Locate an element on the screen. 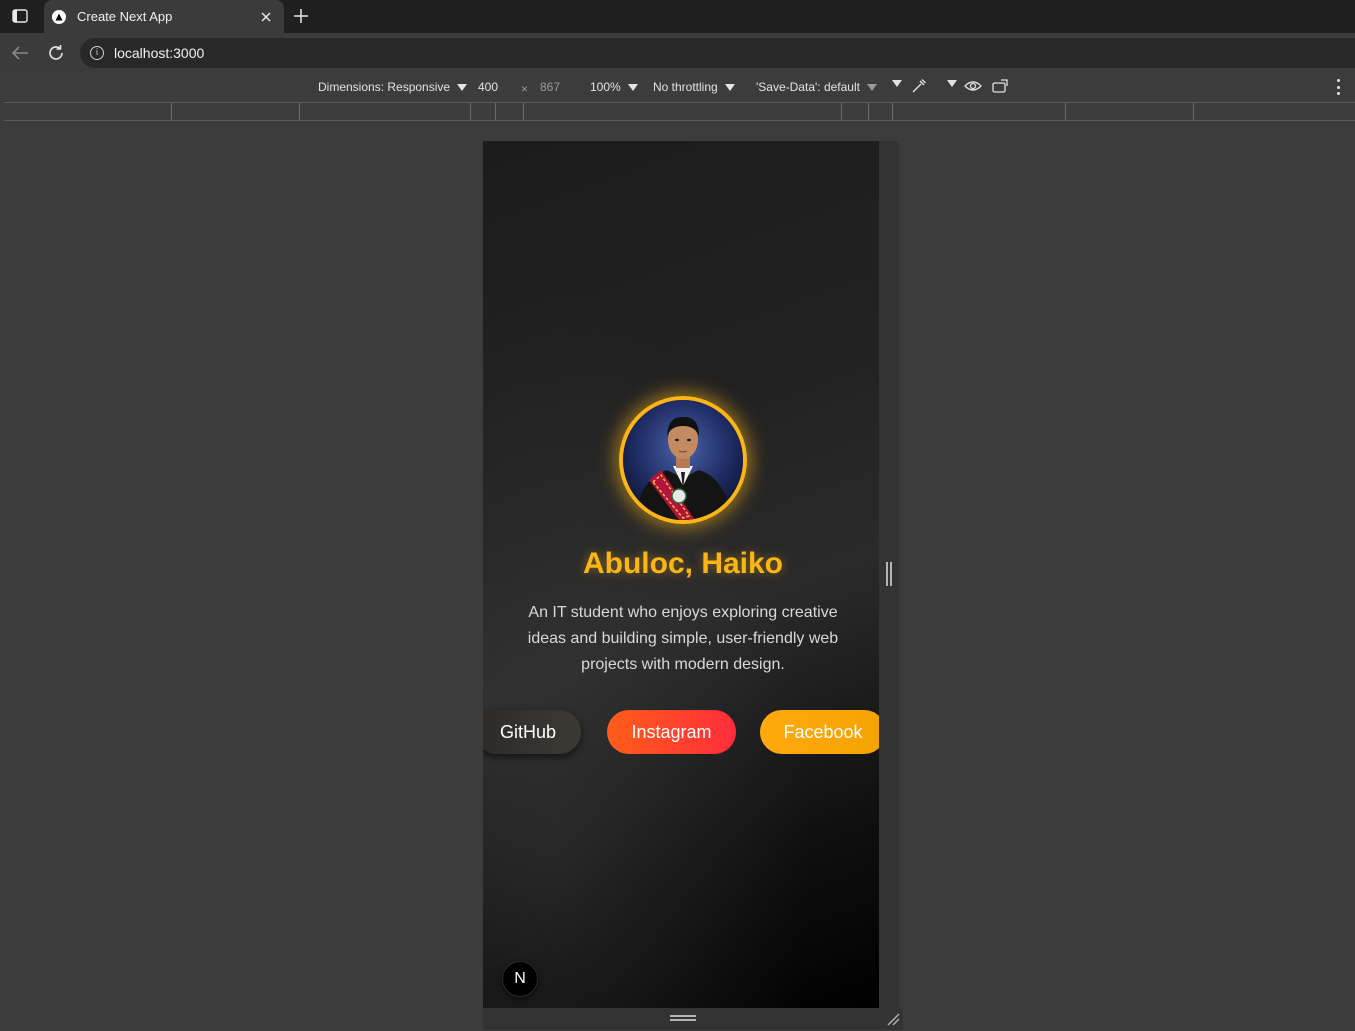 The image size is (1355, 1031). reload-icon is located at coordinates (56, 53).